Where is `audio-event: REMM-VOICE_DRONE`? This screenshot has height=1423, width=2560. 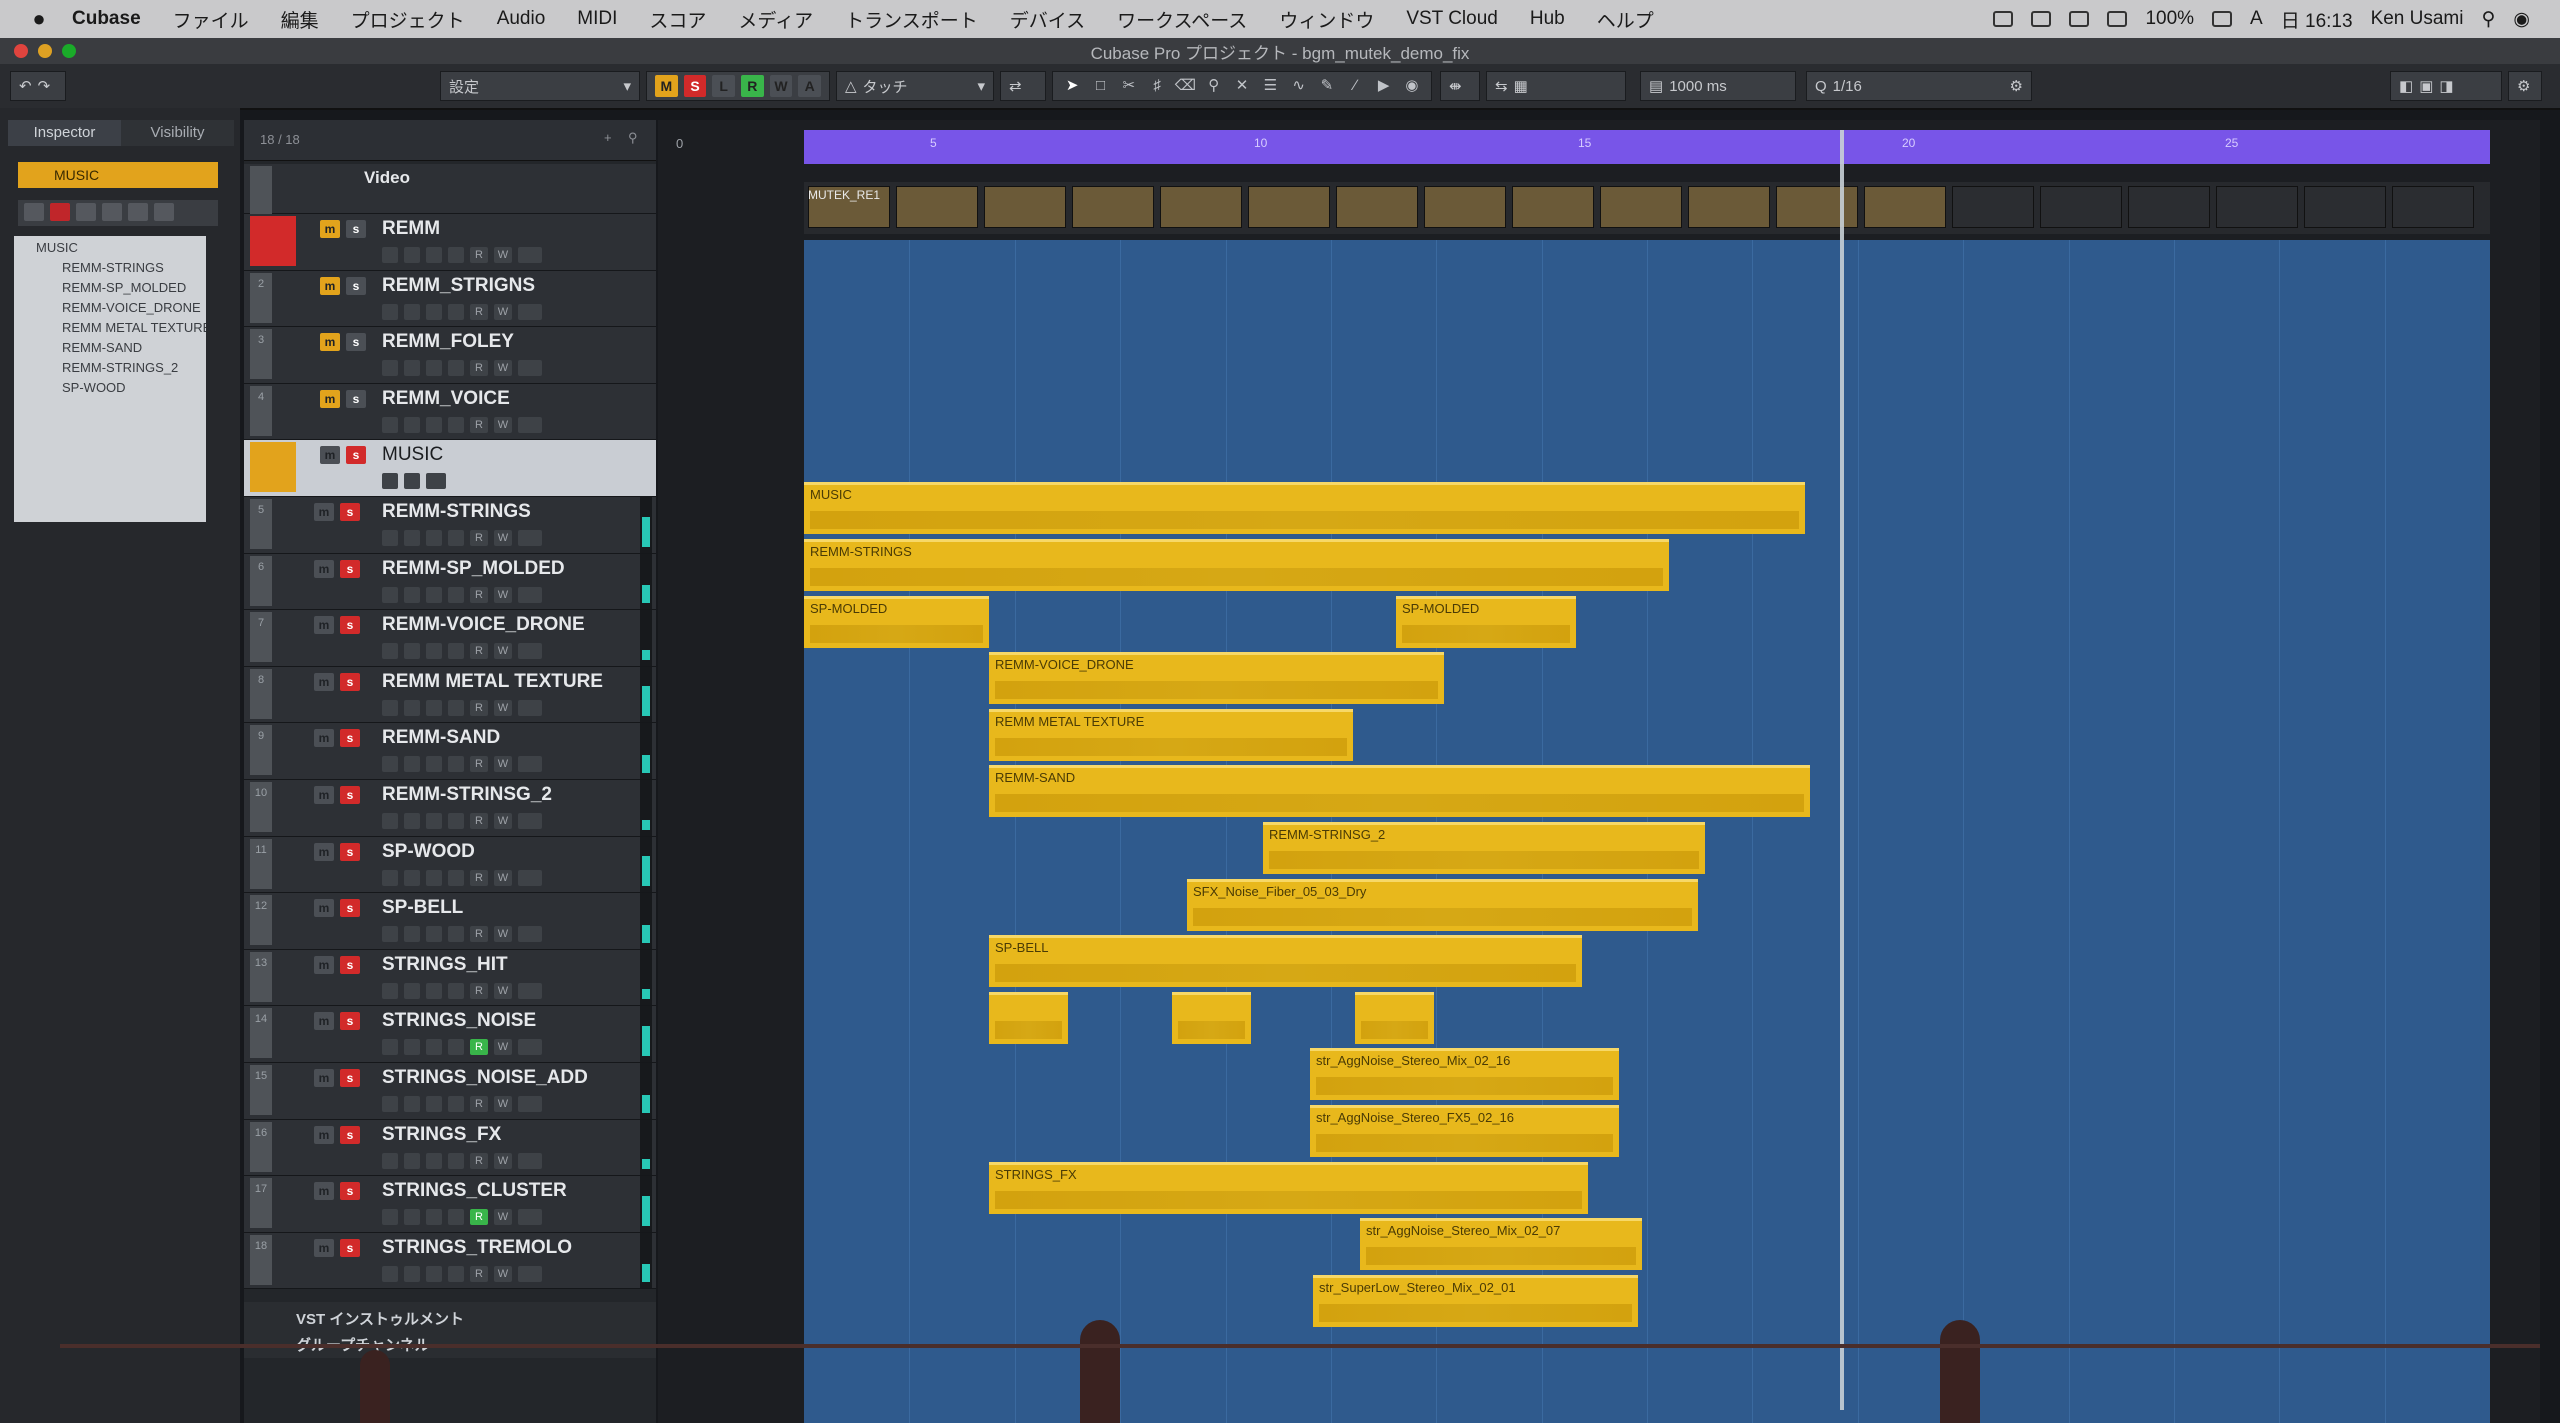 audio-event: REMM-VOICE_DRONE is located at coordinates (1216, 678).